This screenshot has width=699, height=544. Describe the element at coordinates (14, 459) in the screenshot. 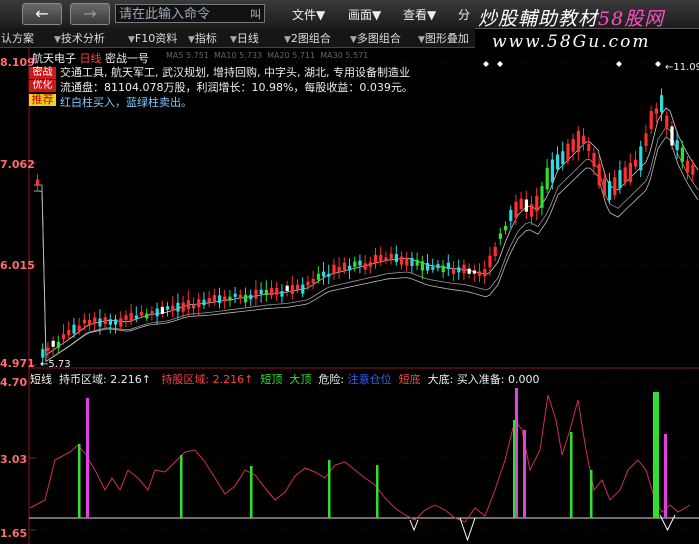

I see `indicator-axis-label: 3.03` at that location.